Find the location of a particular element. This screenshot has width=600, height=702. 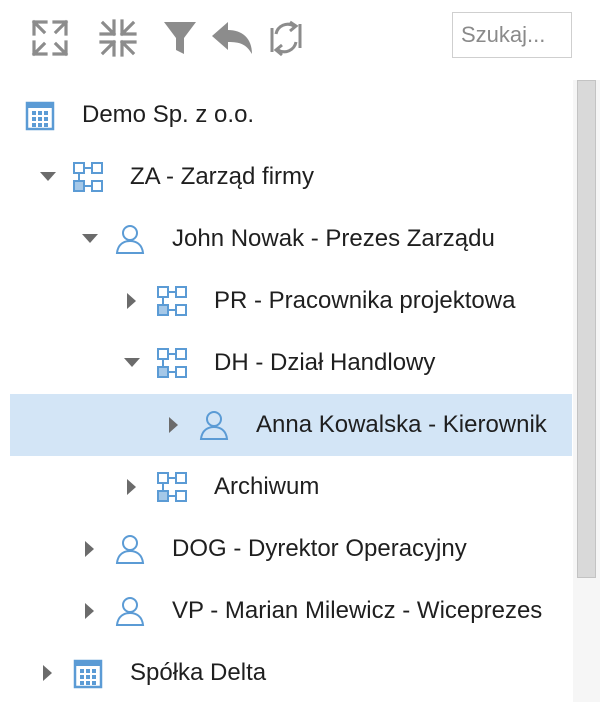

tree-node: John Nowak - Prezes Zarządu is located at coordinates (286, 239).